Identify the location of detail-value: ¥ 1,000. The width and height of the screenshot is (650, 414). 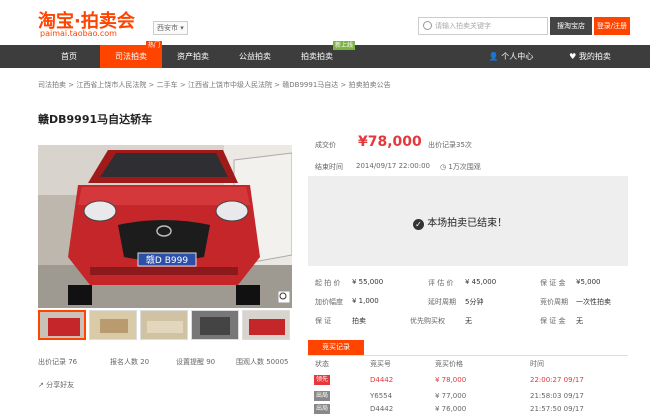
(365, 301).